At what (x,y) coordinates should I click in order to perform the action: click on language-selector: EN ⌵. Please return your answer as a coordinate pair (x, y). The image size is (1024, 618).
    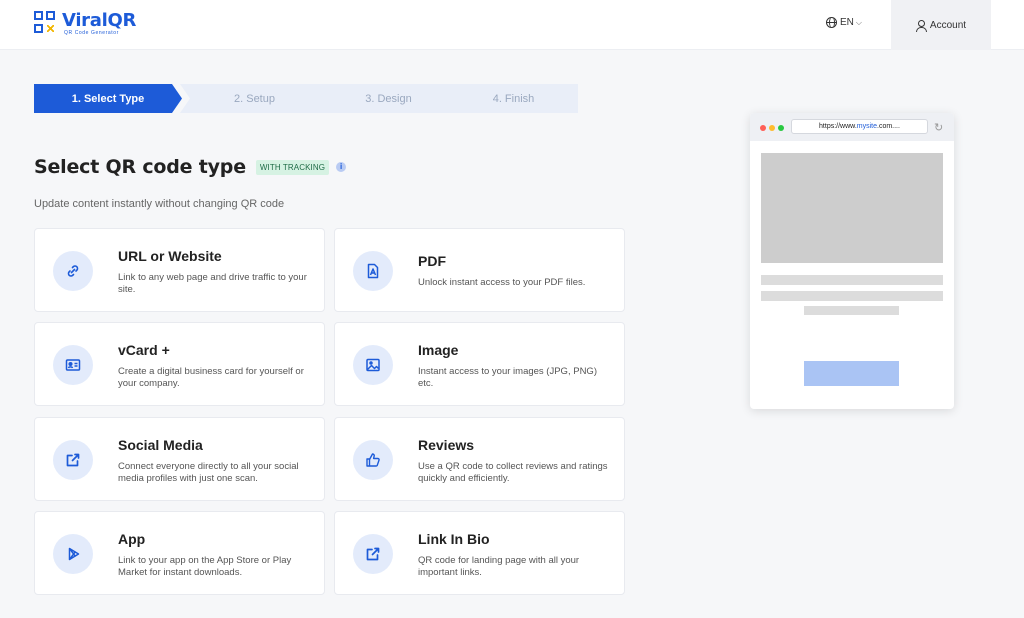
    Looking at the image, I should click on (844, 22).